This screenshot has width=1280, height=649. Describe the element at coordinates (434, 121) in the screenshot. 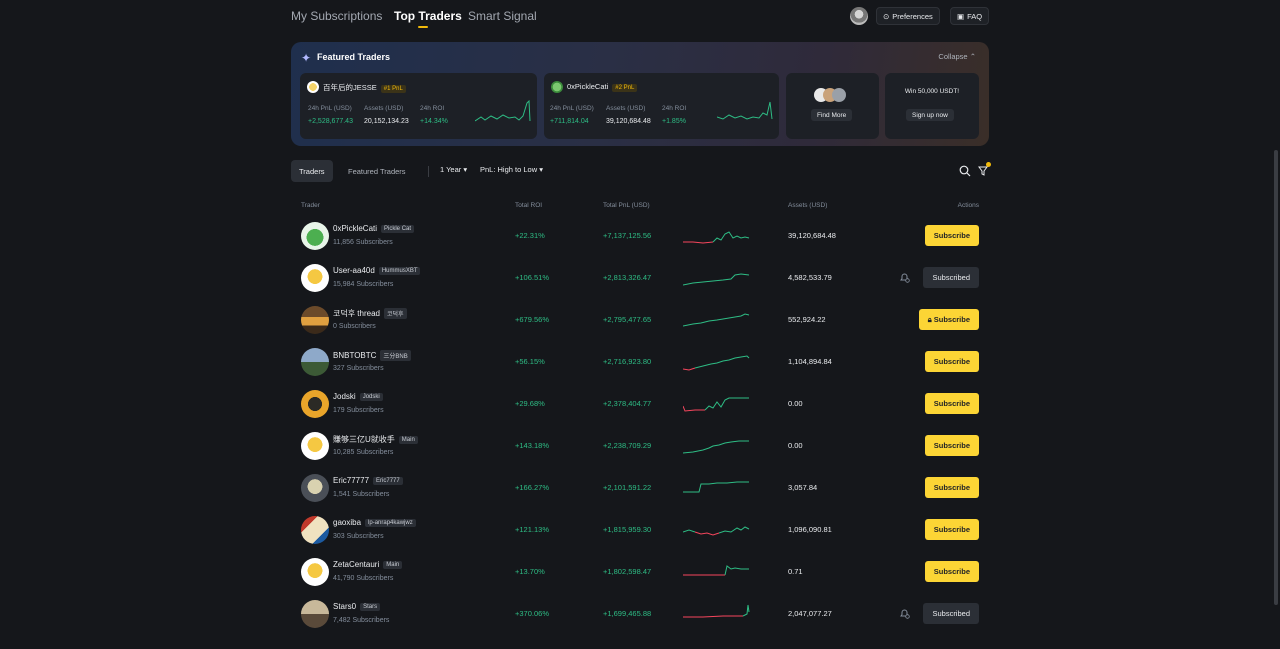

I see `roi-value: +14.34%` at that location.